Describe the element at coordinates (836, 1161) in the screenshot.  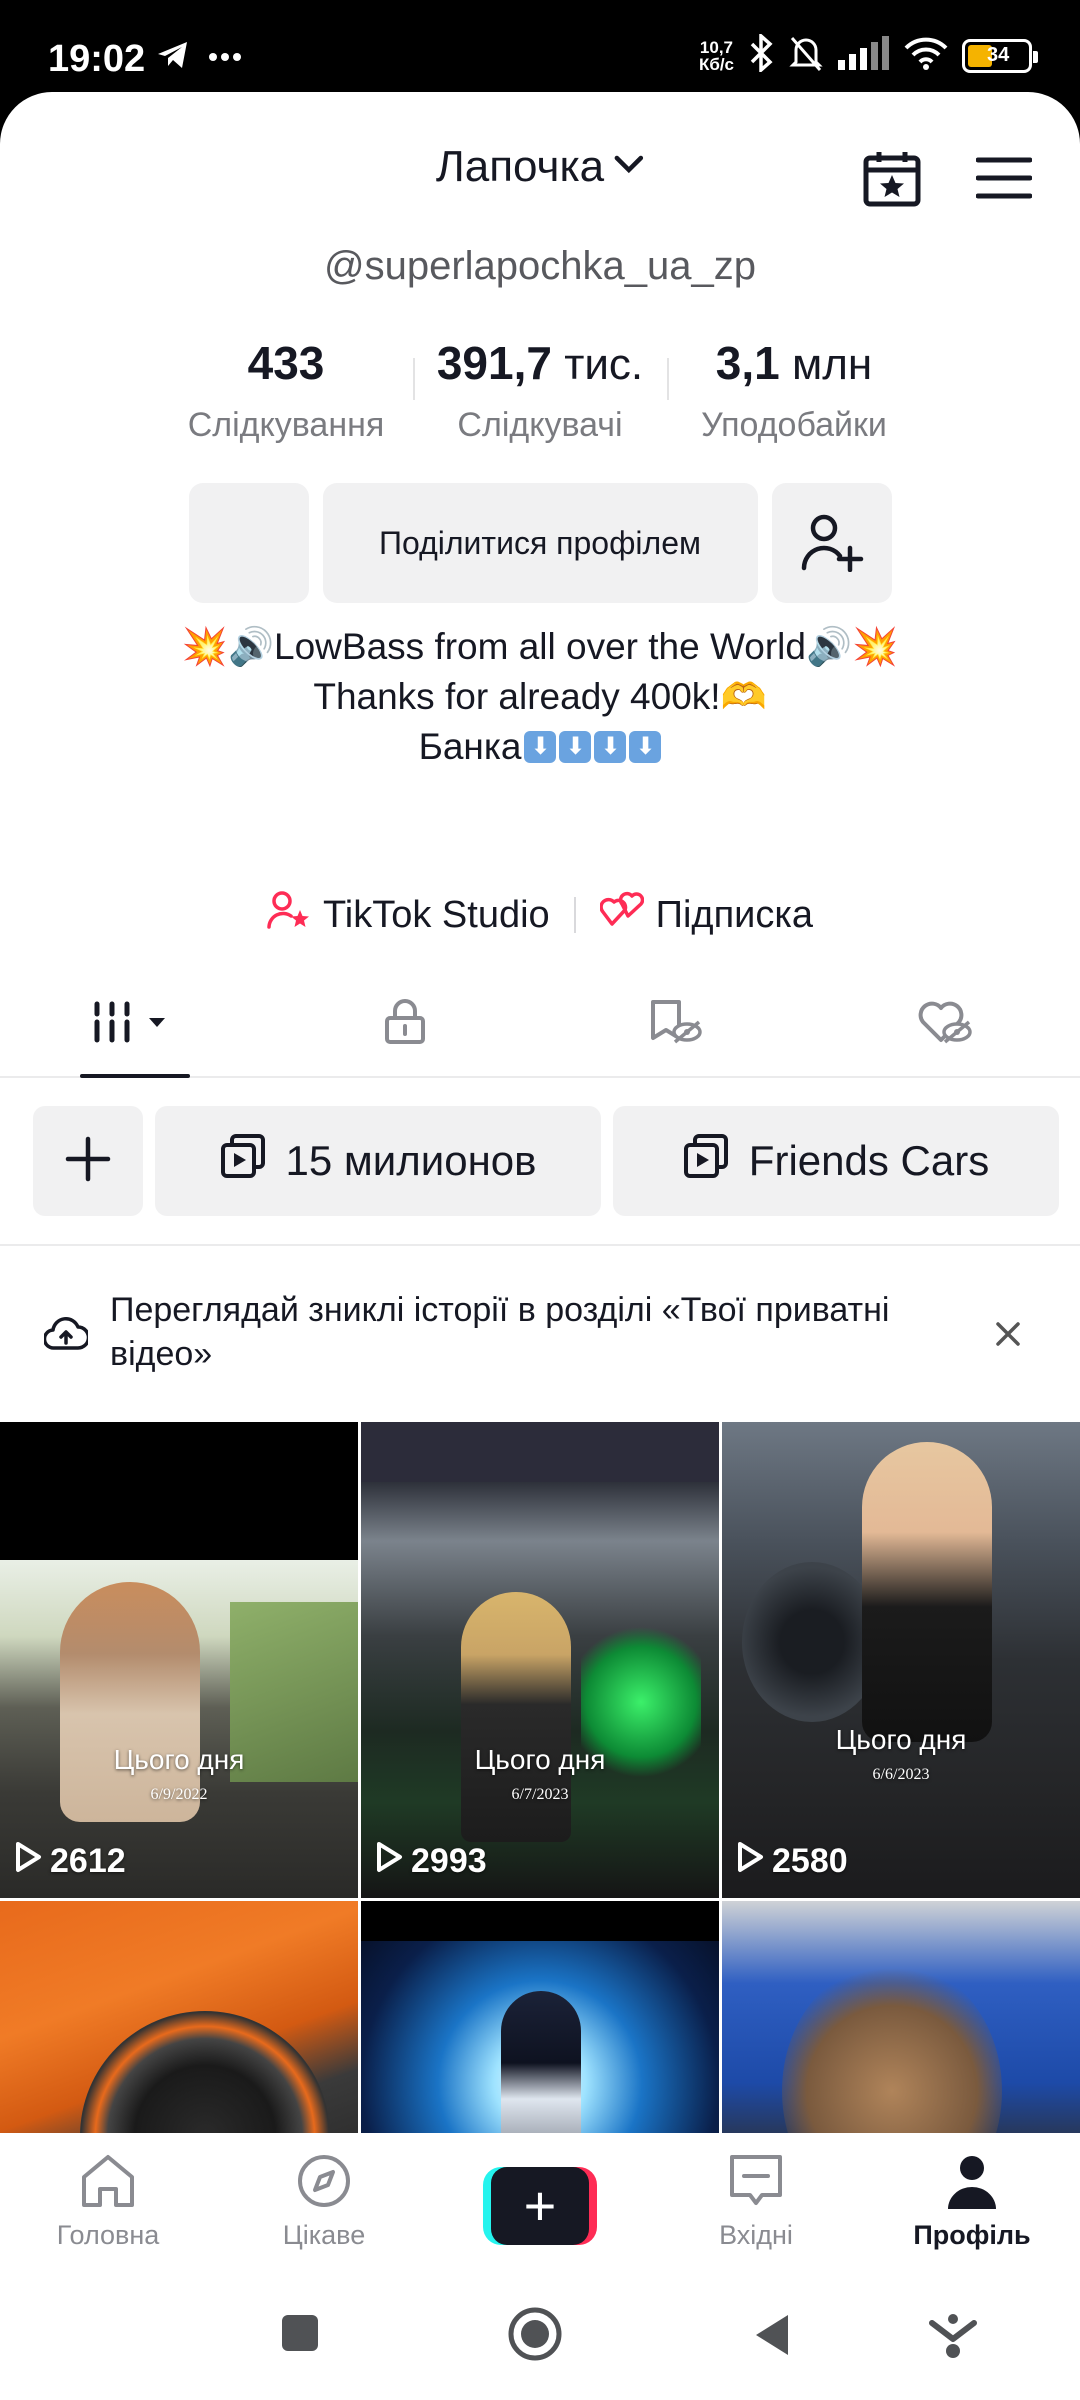
I see `playlist-button: Friends Cars` at that location.